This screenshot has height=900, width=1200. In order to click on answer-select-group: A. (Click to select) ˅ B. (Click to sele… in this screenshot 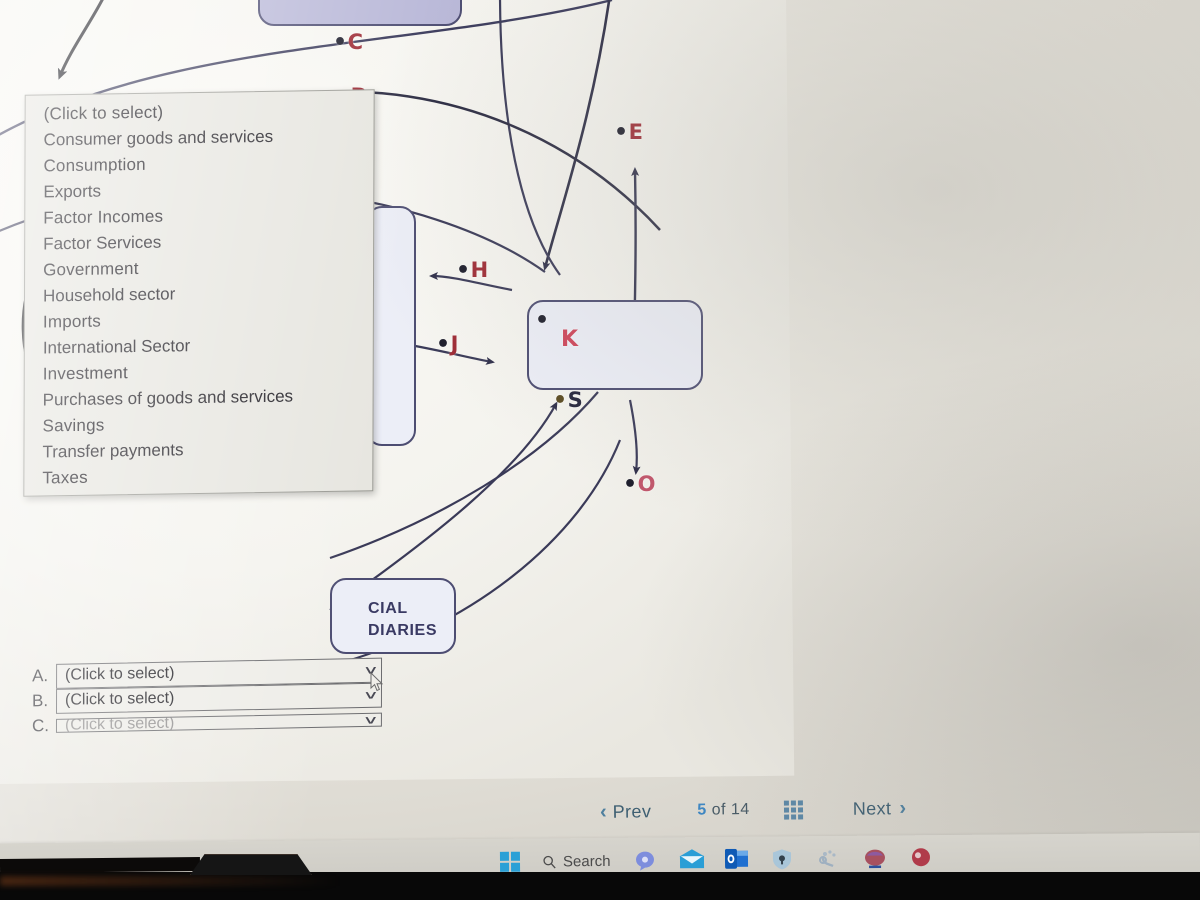, I will do `click(206, 698)`.